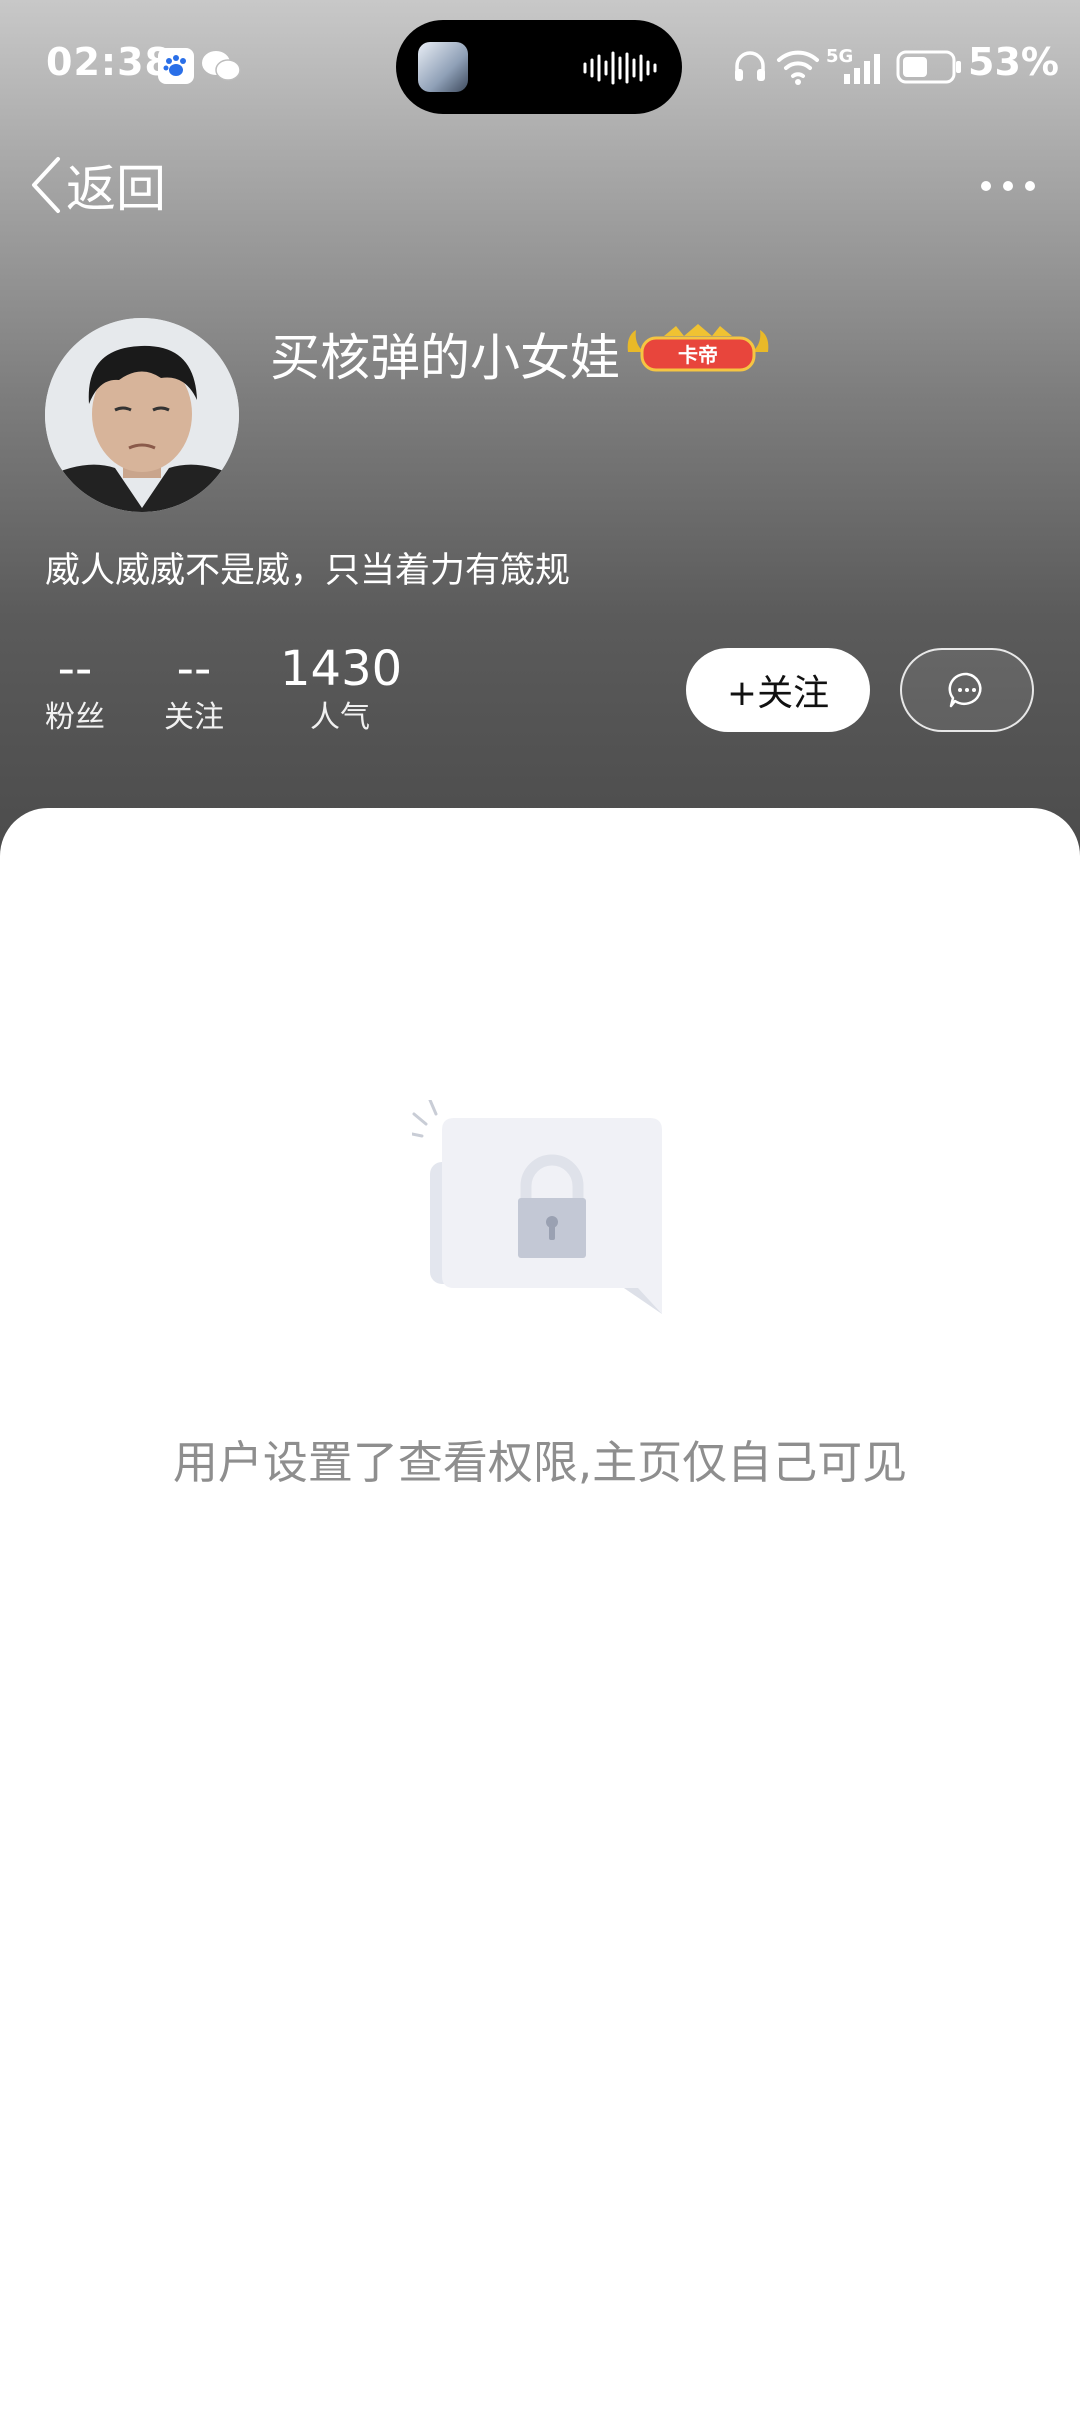 This screenshot has height=2412, width=1080. Describe the element at coordinates (116, 189) in the screenshot. I see `back-label: 返回` at that location.